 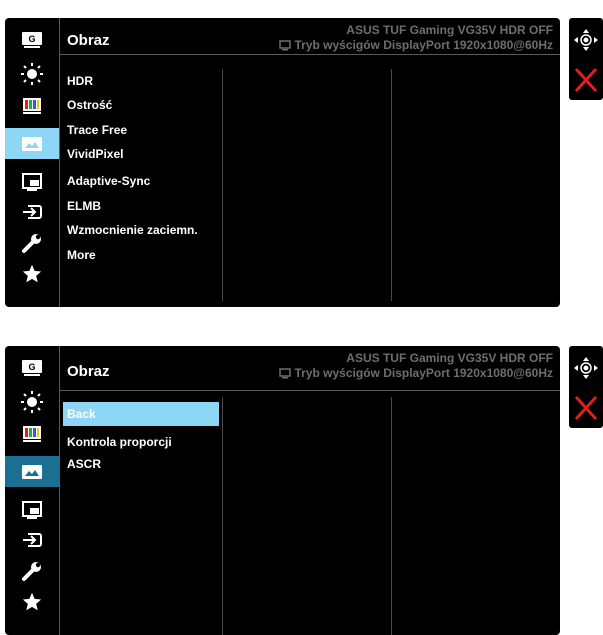 What do you see at coordinates (141, 442) in the screenshot?
I see `menu-item-kontrola-proporcji: Kontrola proporcji` at bounding box center [141, 442].